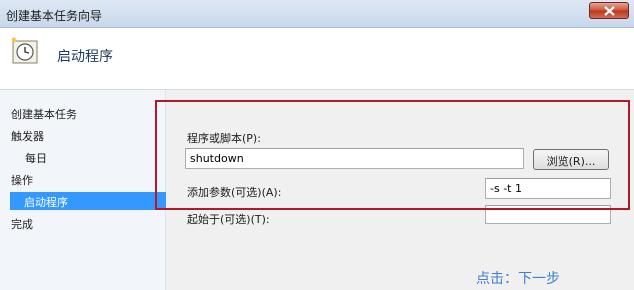  Describe the element at coordinates (88, 201) in the screenshot. I see `sidebar-item-start-program: 启动程序` at that location.